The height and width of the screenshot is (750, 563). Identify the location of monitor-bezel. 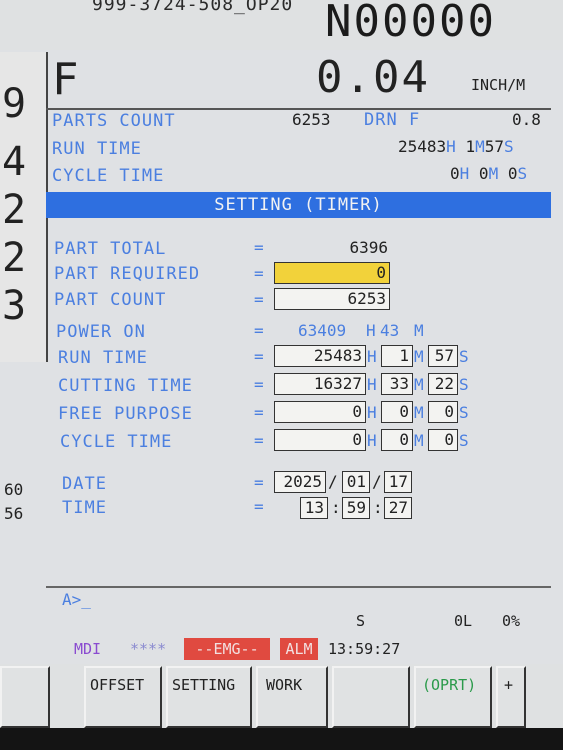
(281, 739).